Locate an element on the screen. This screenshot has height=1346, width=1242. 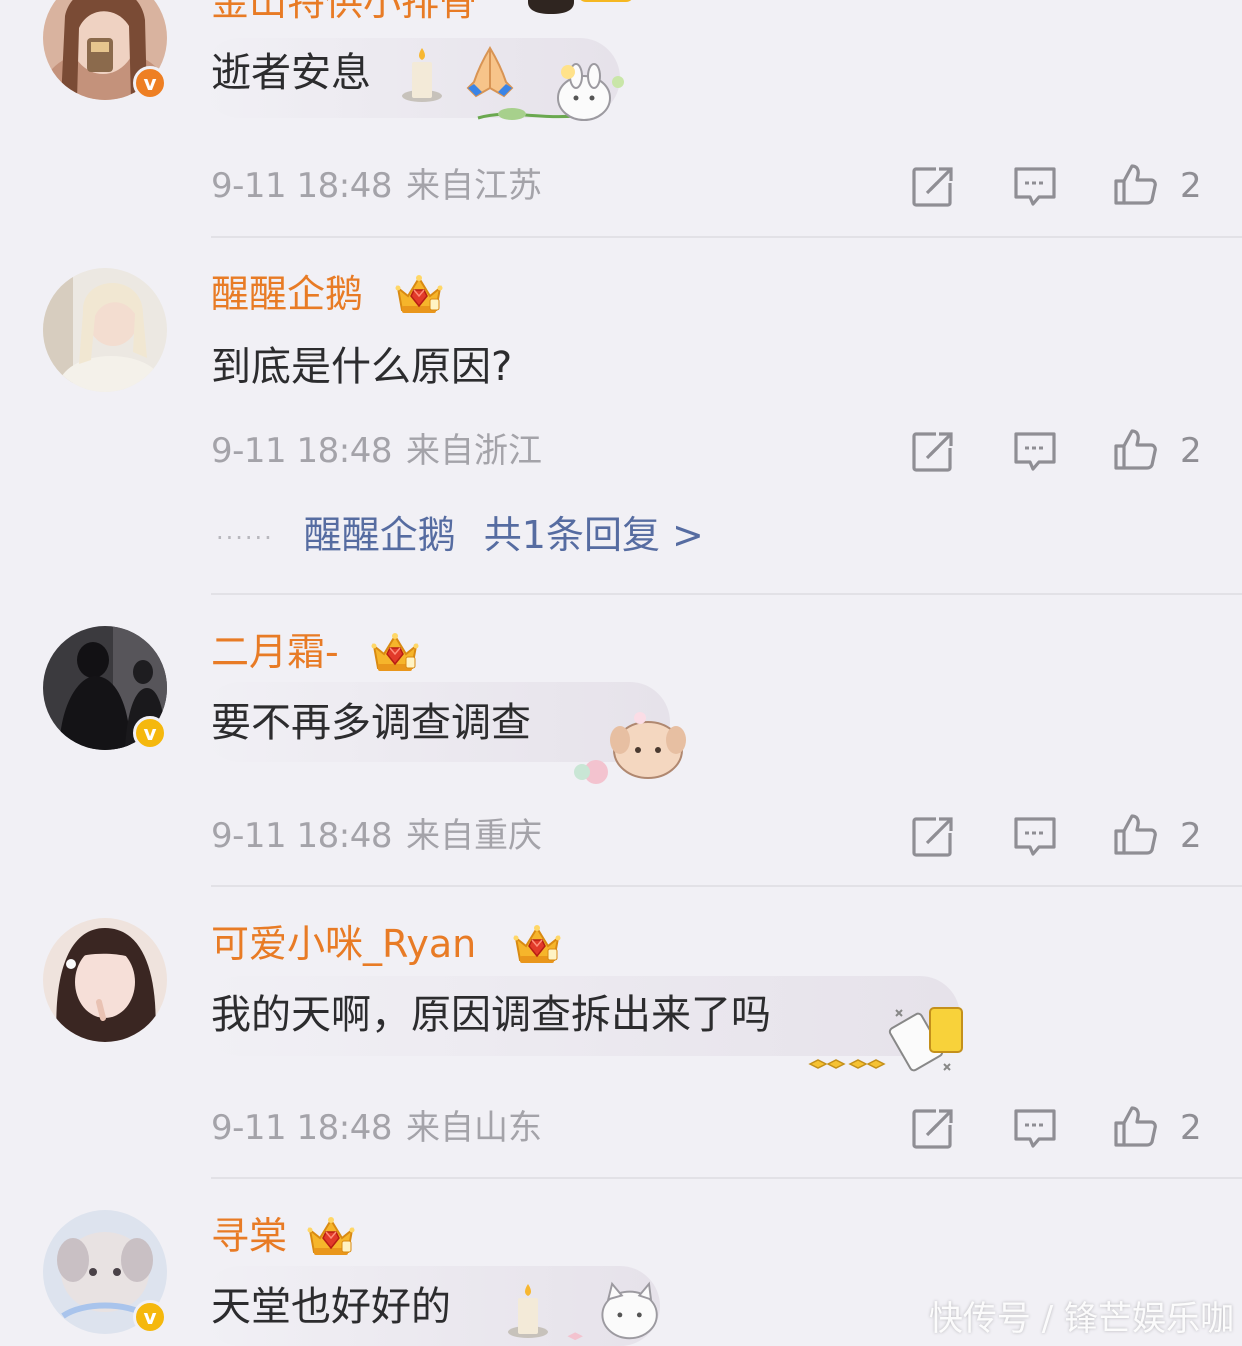
username: 寻棠 is located at coordinates (249, 1236).